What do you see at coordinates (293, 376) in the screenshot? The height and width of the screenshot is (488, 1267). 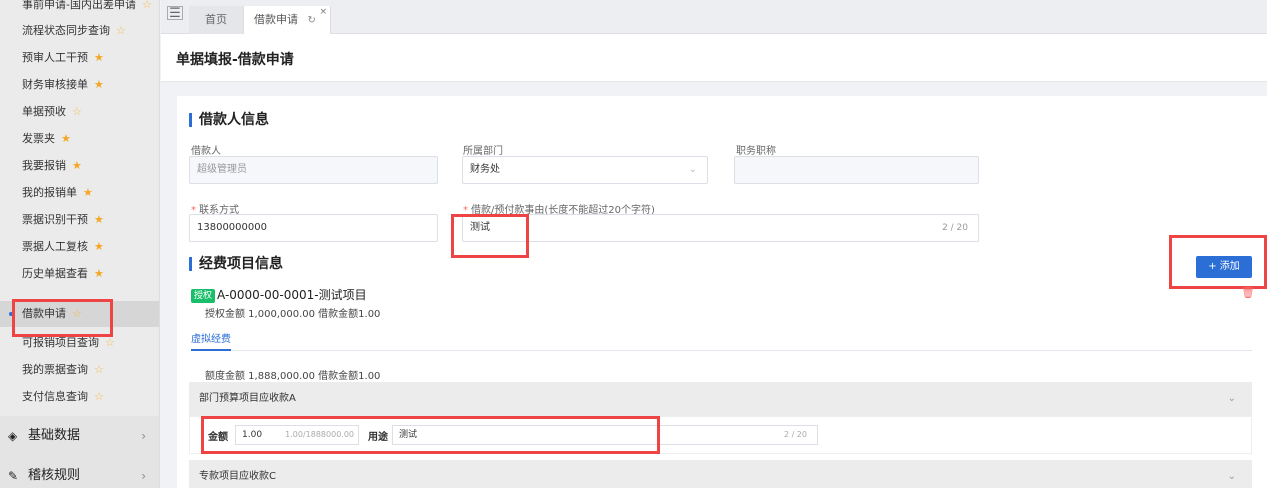 I see `quota-amount: 额度金额 1,888,000.00 借款金额1.00` at bounding box center [293, 376].